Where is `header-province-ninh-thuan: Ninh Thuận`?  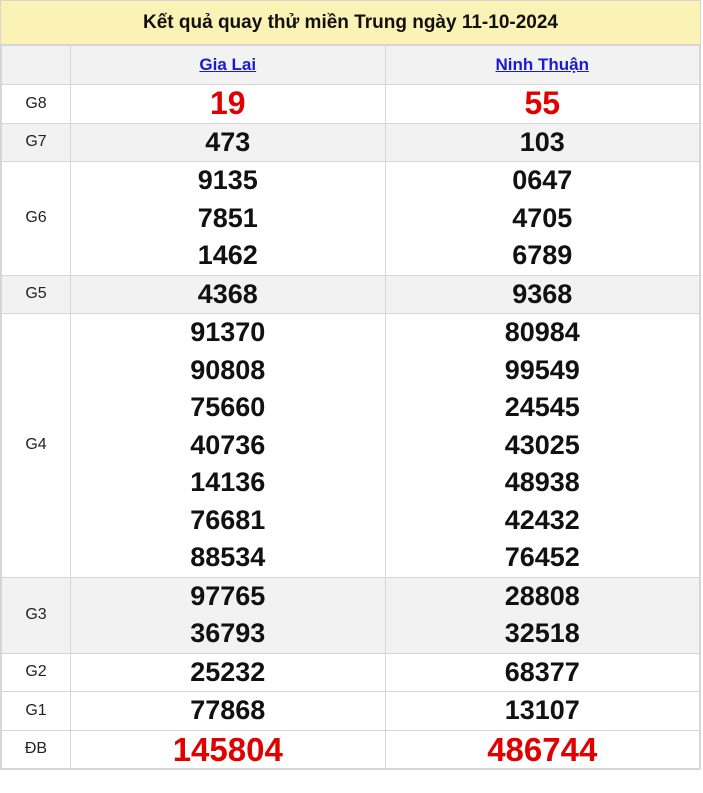
header-province-ninh-thuan: Ninh Thuận is located at coordinates (542, 65).